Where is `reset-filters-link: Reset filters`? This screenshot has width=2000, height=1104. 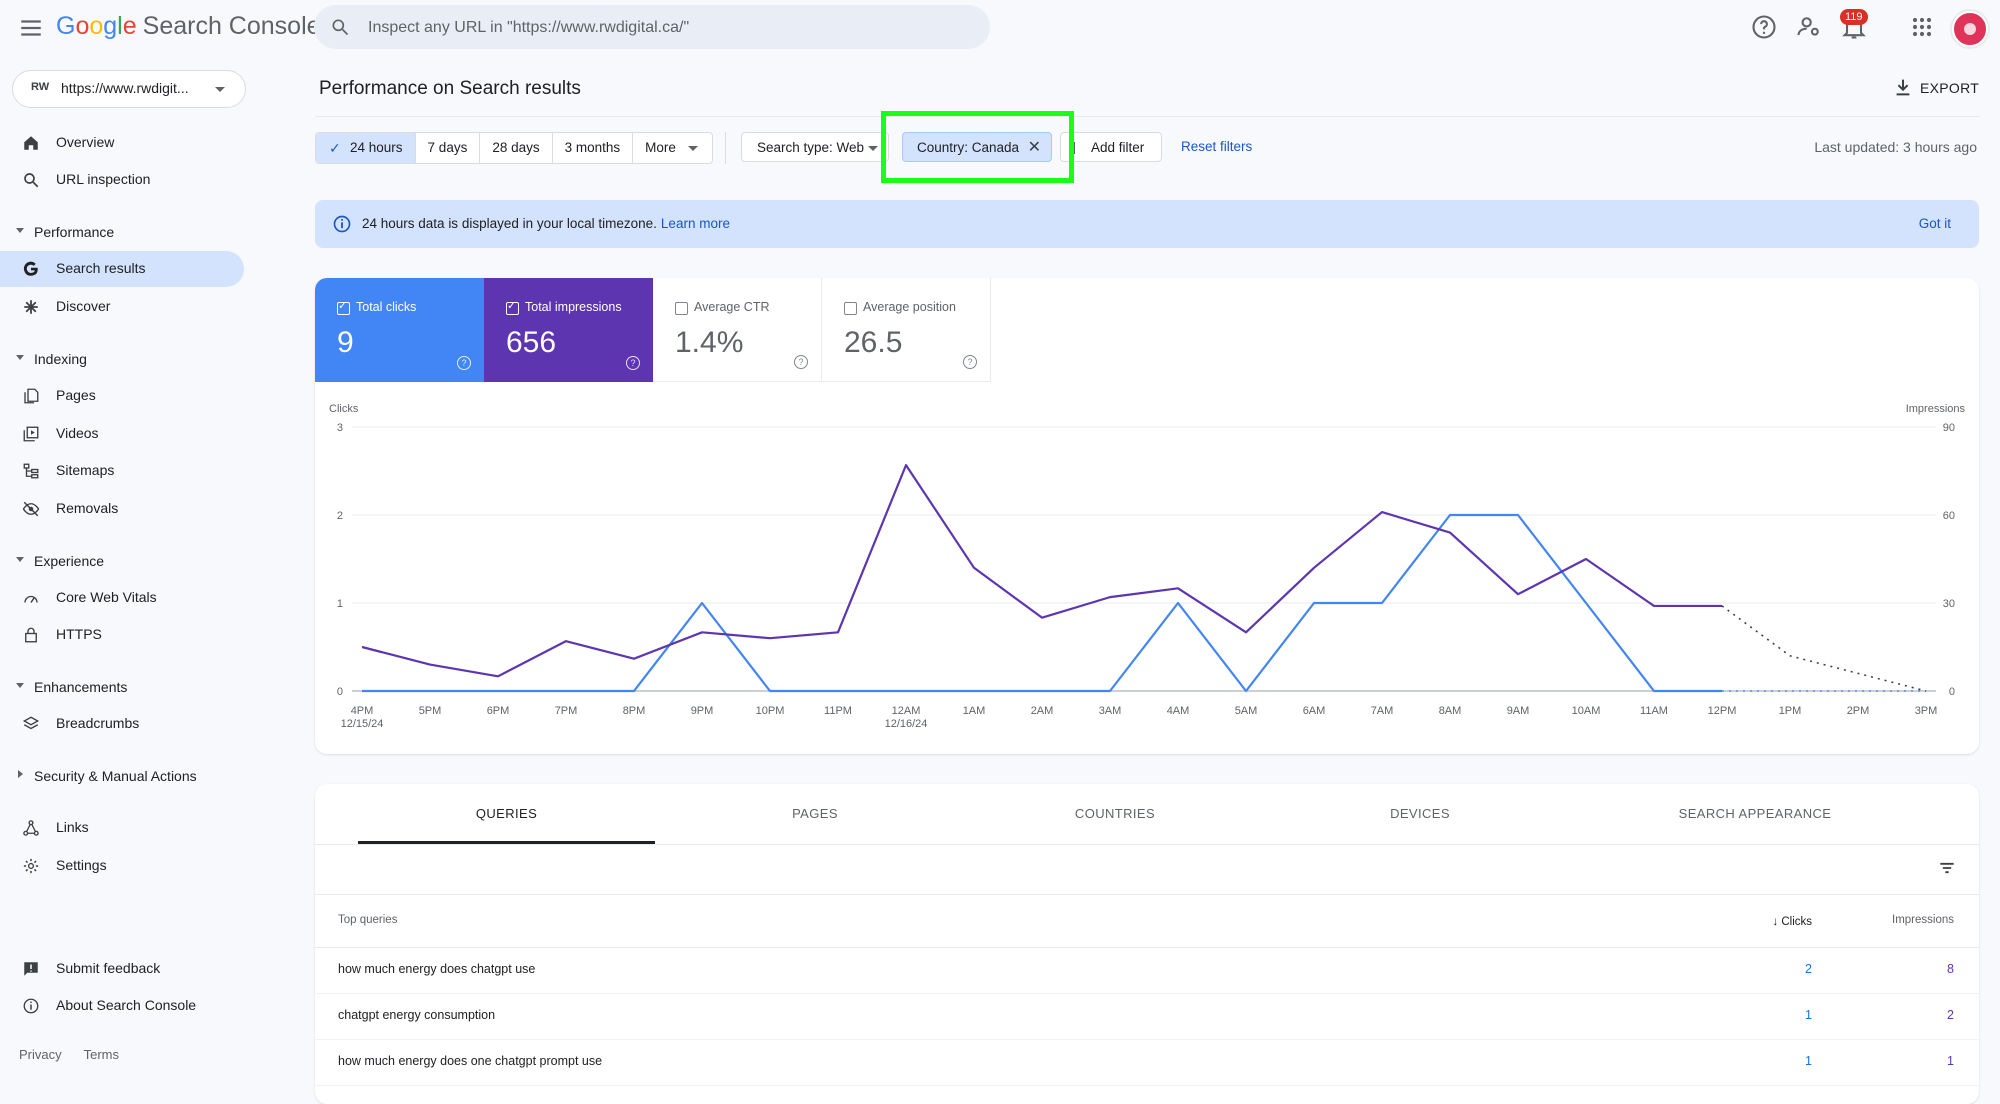 reset-filters-link: Reset filters is located at coordinates (1216, 146).